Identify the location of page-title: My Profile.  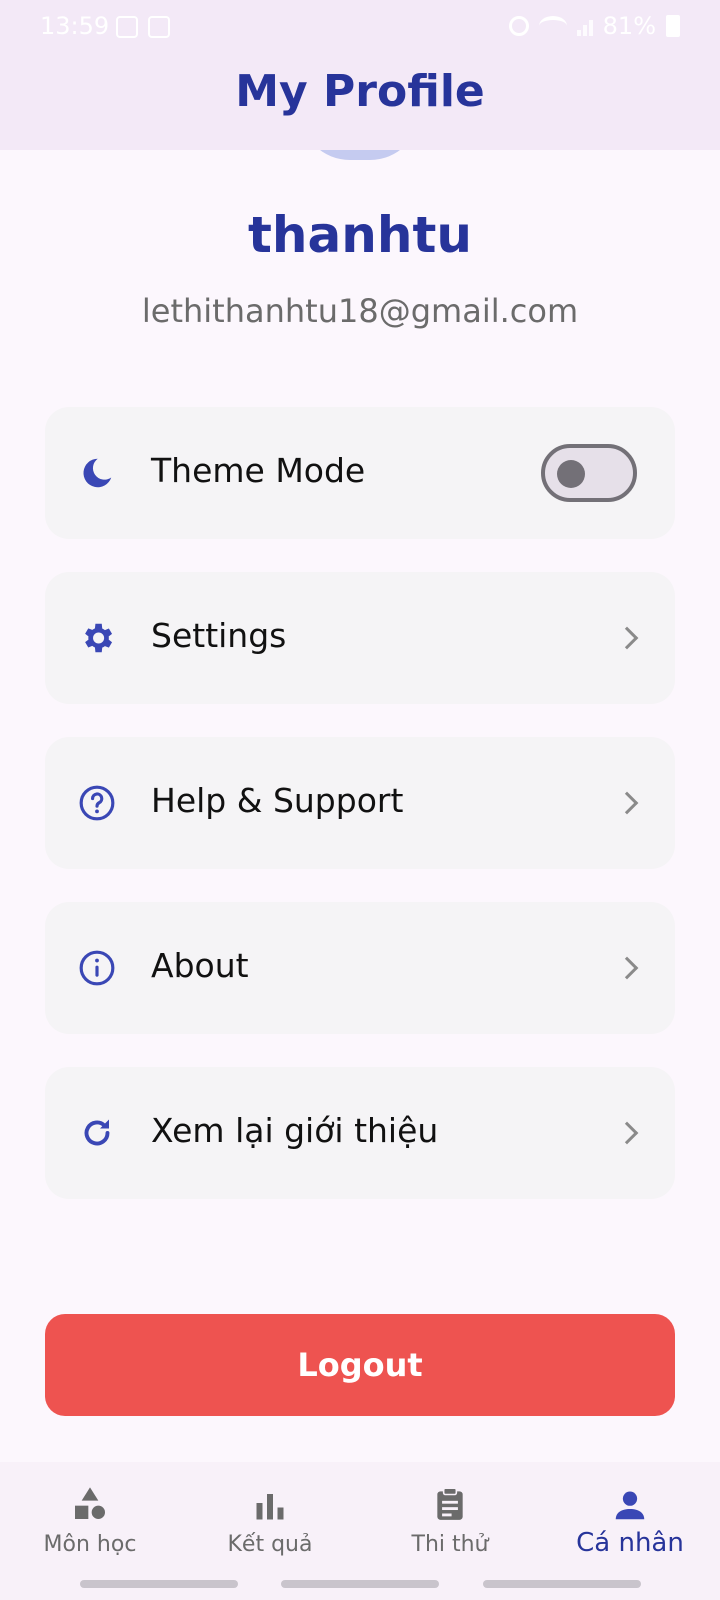
(360, 91).